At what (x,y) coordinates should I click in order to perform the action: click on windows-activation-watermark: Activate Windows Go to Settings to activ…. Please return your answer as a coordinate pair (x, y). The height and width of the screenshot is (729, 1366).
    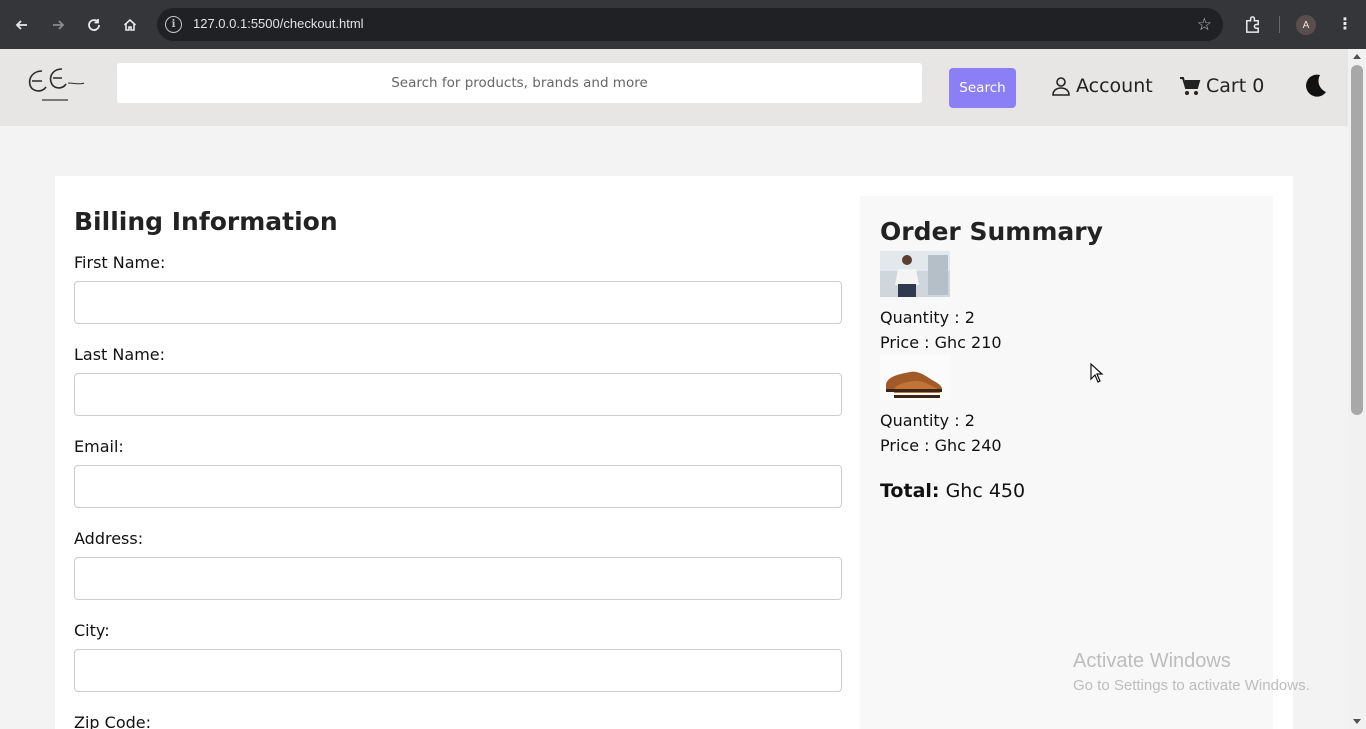
    Looking at the image, I should click on (1191, 672).